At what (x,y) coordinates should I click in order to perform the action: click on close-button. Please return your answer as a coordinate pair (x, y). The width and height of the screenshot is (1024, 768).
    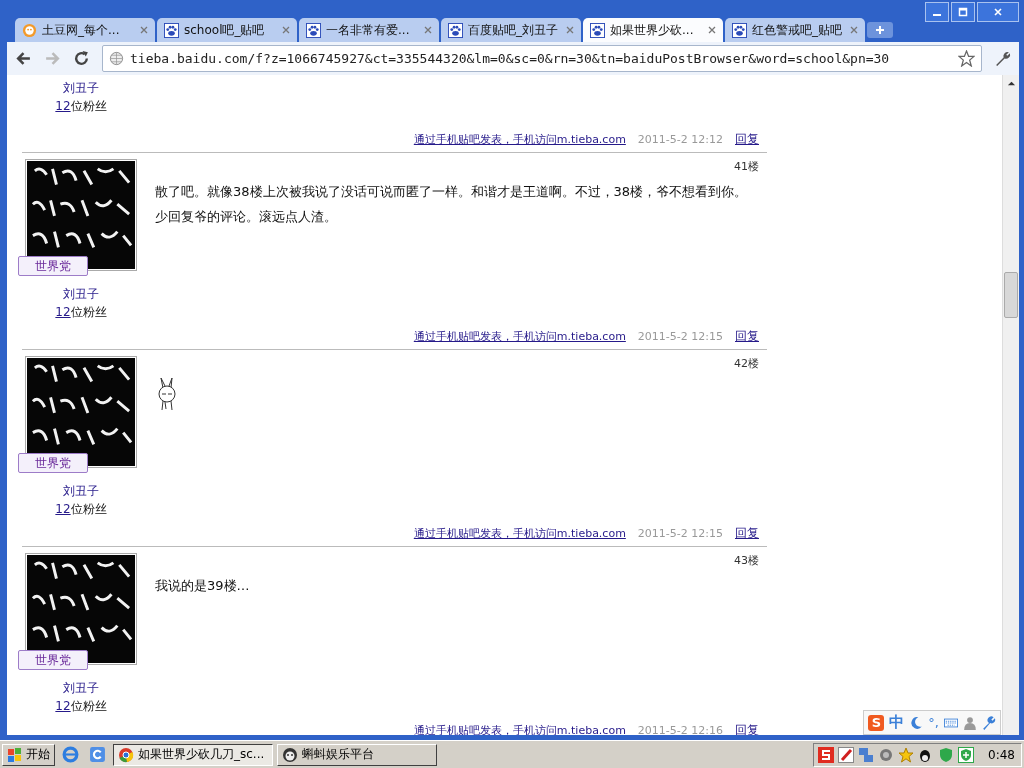
    Looking at the image, I should click on (998, 12).